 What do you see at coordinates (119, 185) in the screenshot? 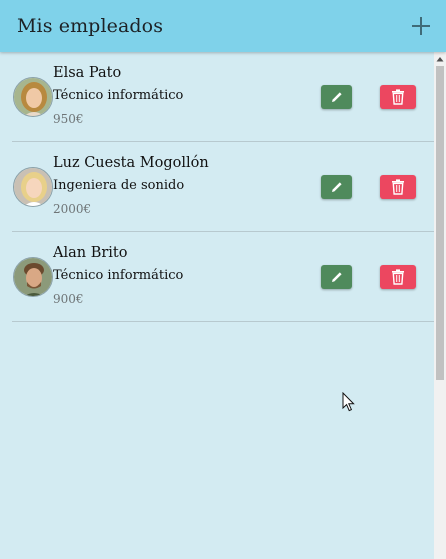
I see `employee-role: Ingeniera de sonido` at bounding box center [119, 185].